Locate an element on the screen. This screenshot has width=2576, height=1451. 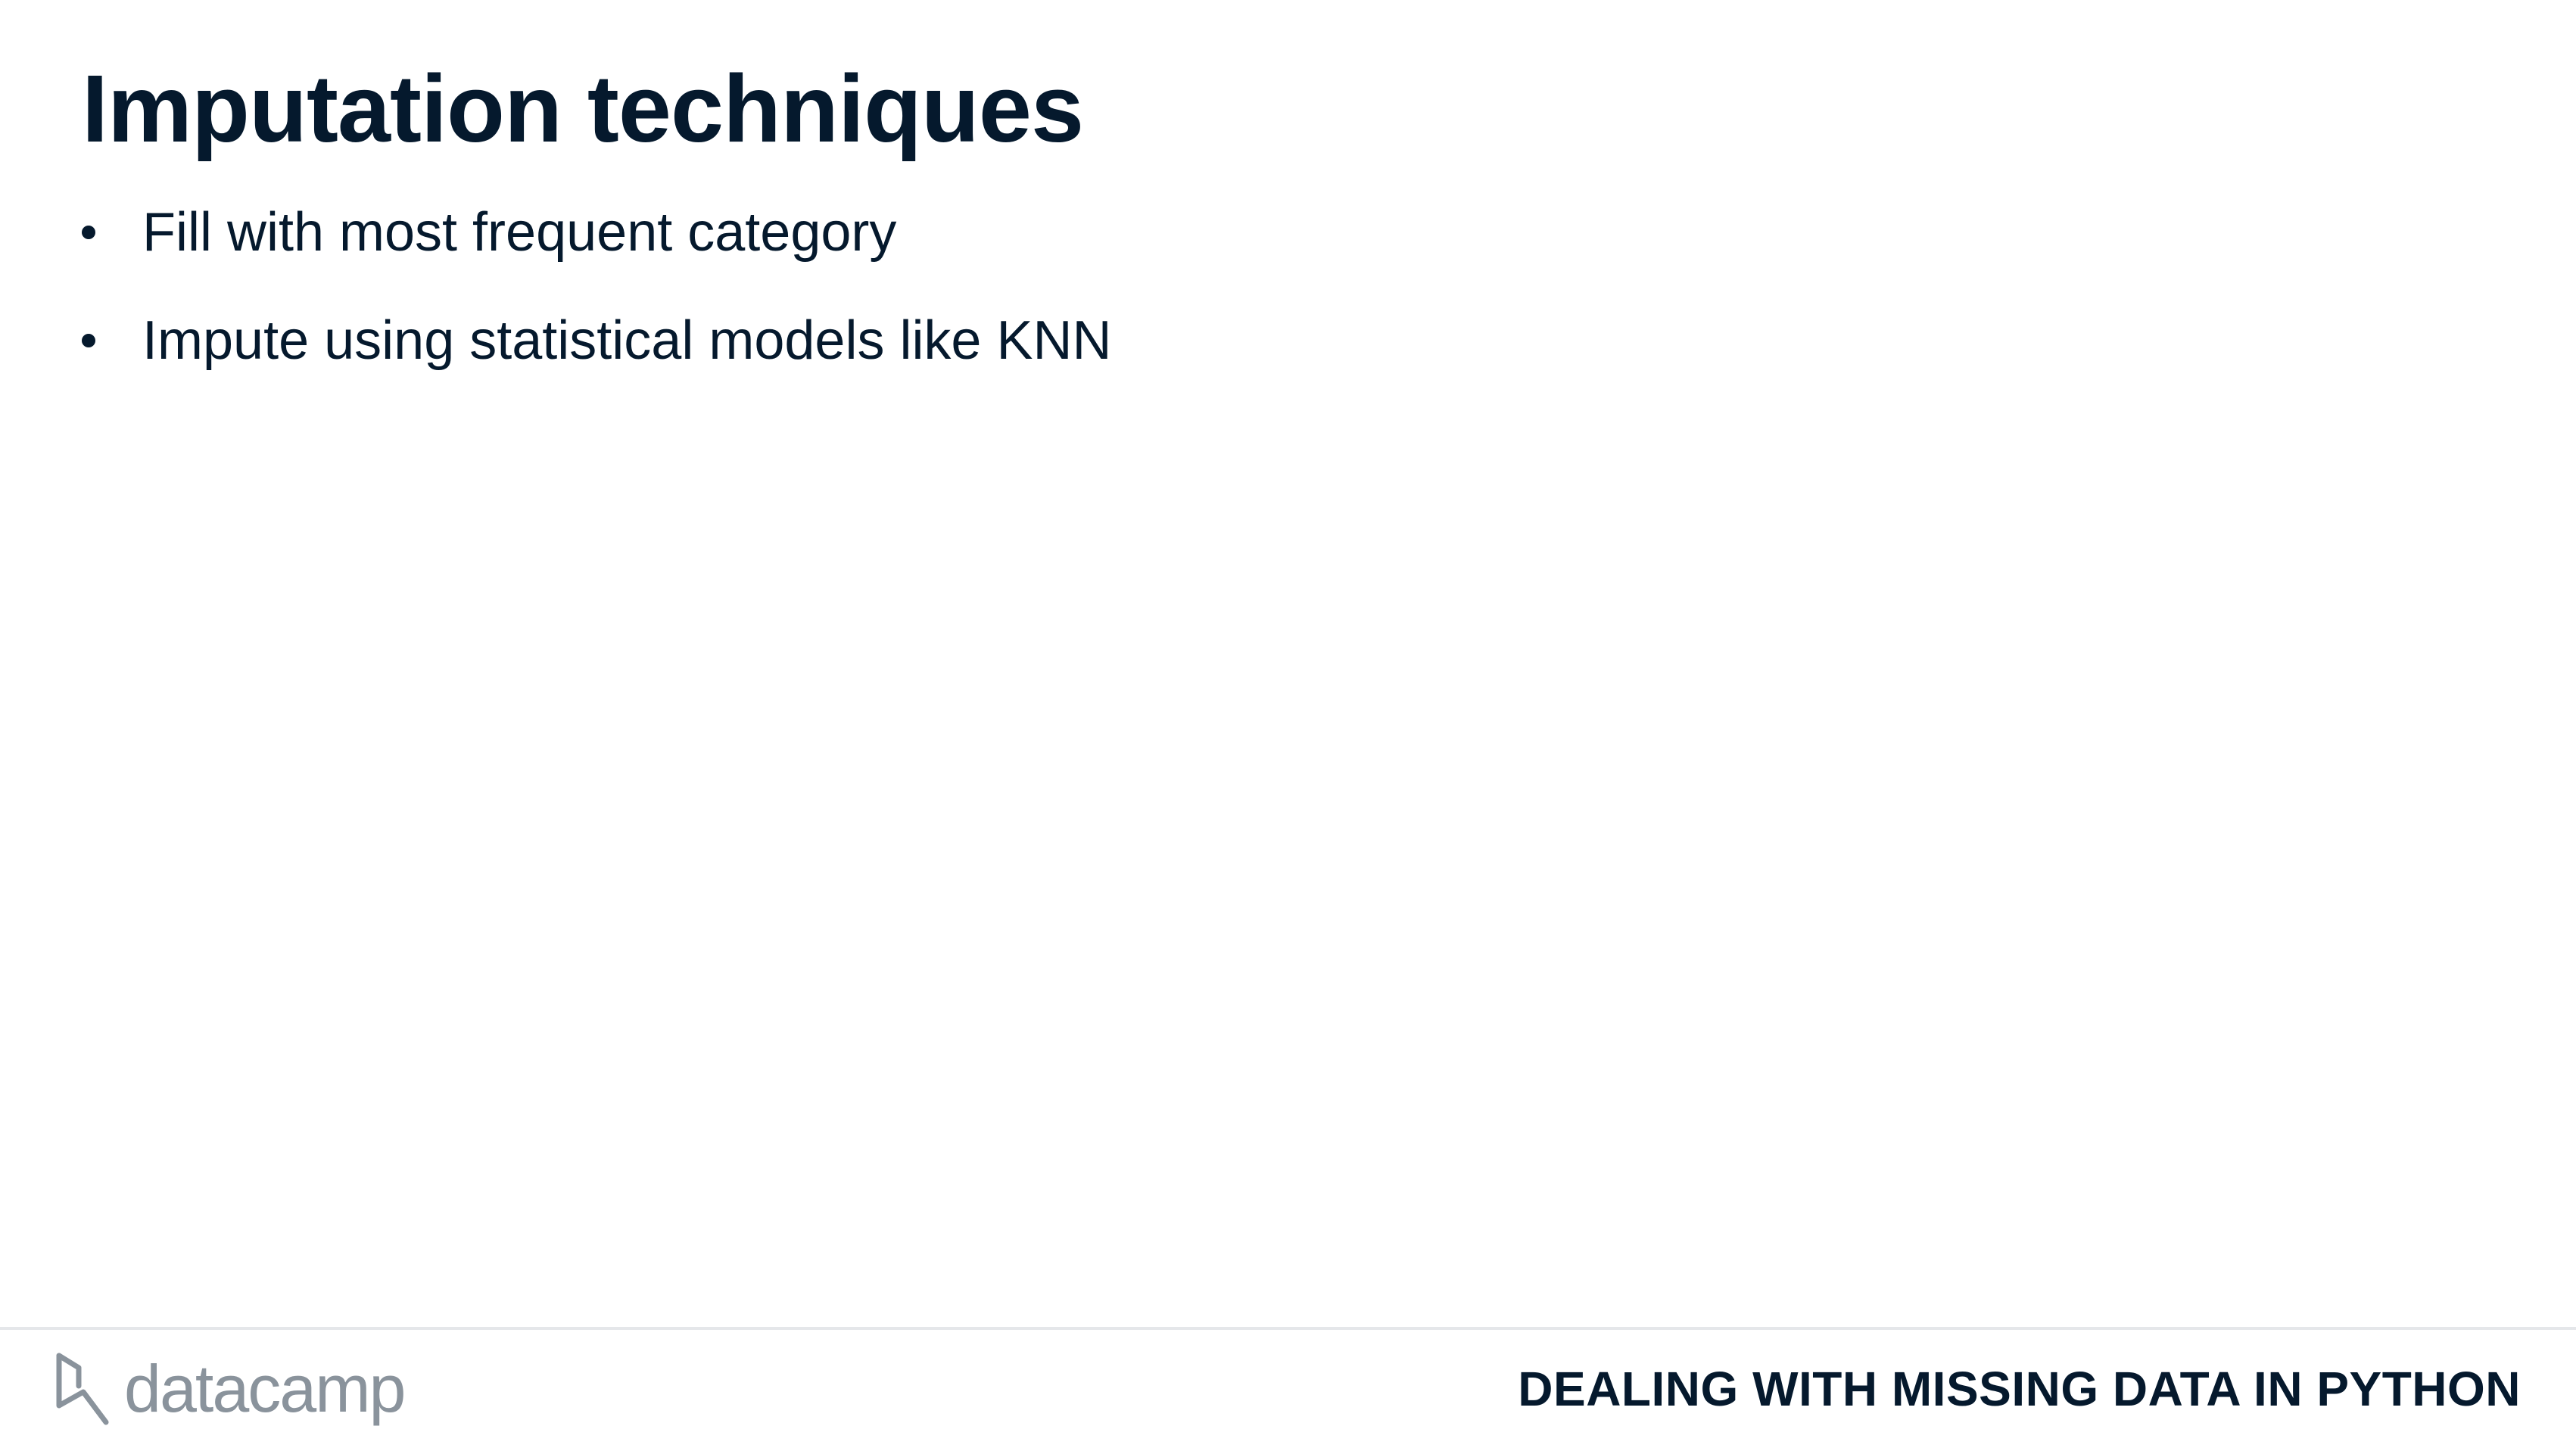
bullet-item: Fill with most frequent category is located at coordinates (597, 233).